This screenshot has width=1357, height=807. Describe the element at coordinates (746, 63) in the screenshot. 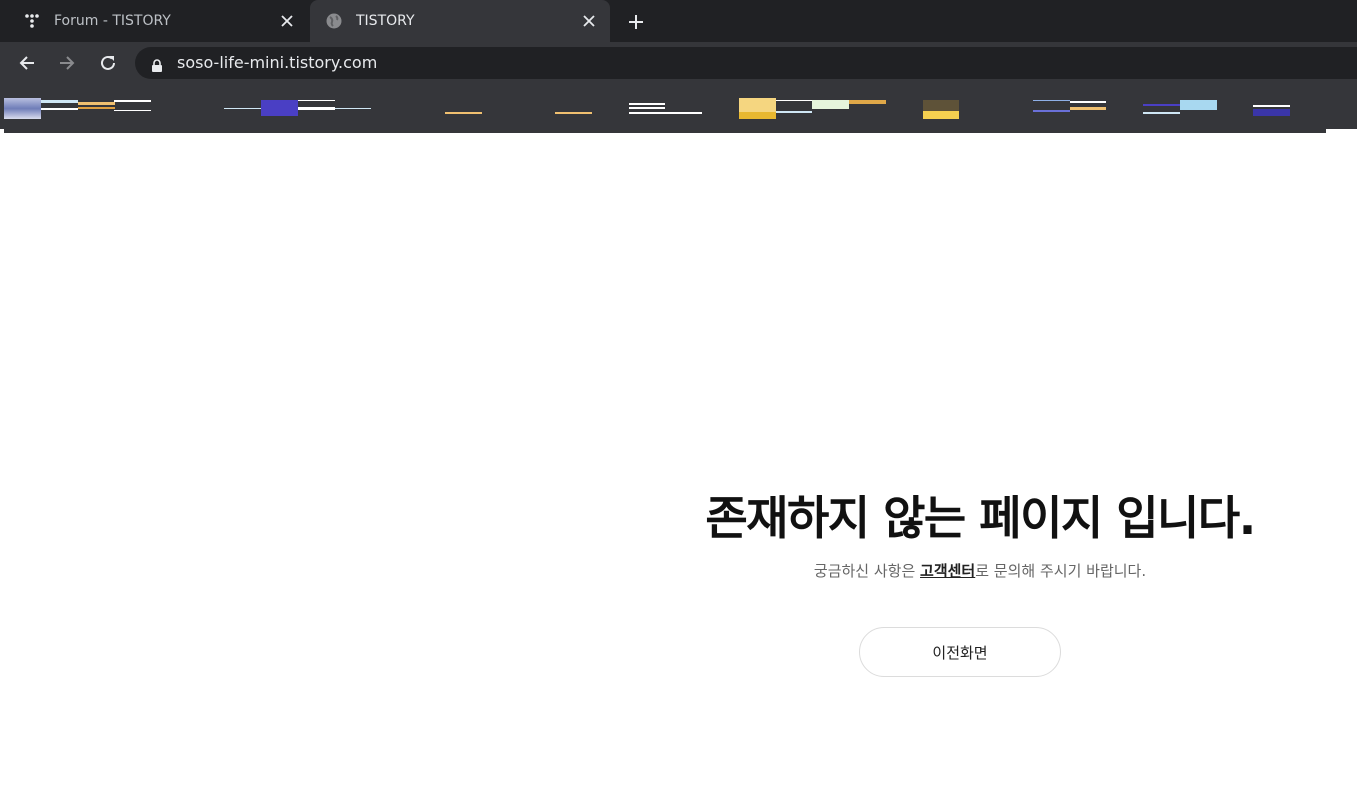

I see `address-bar: soso-life-mini.tistory.com` at that location.